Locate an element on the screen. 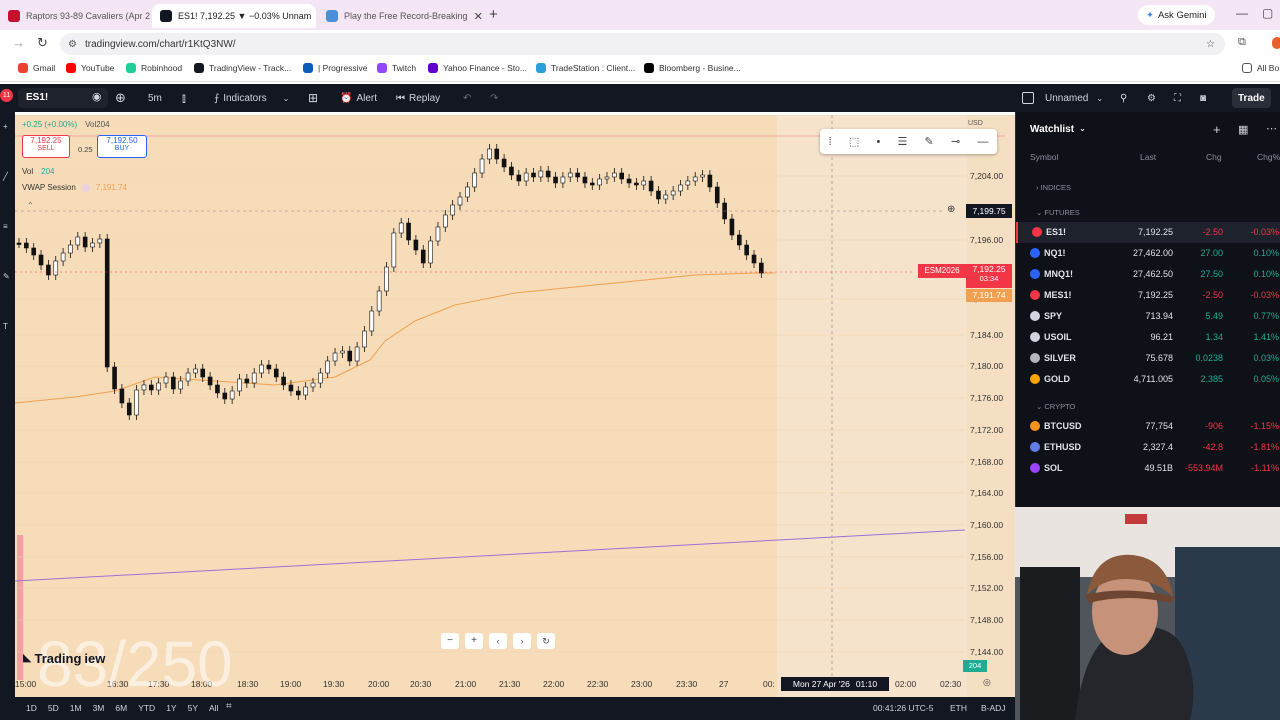  advanced-view-icon: ▦ is located at coordinates (1243, 129).